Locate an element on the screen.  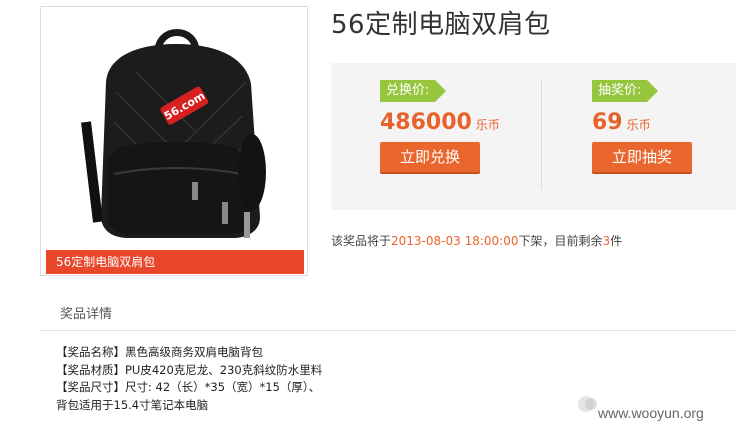
exchange-price-tag: 兑换价: is located at coordinates (413, 91).